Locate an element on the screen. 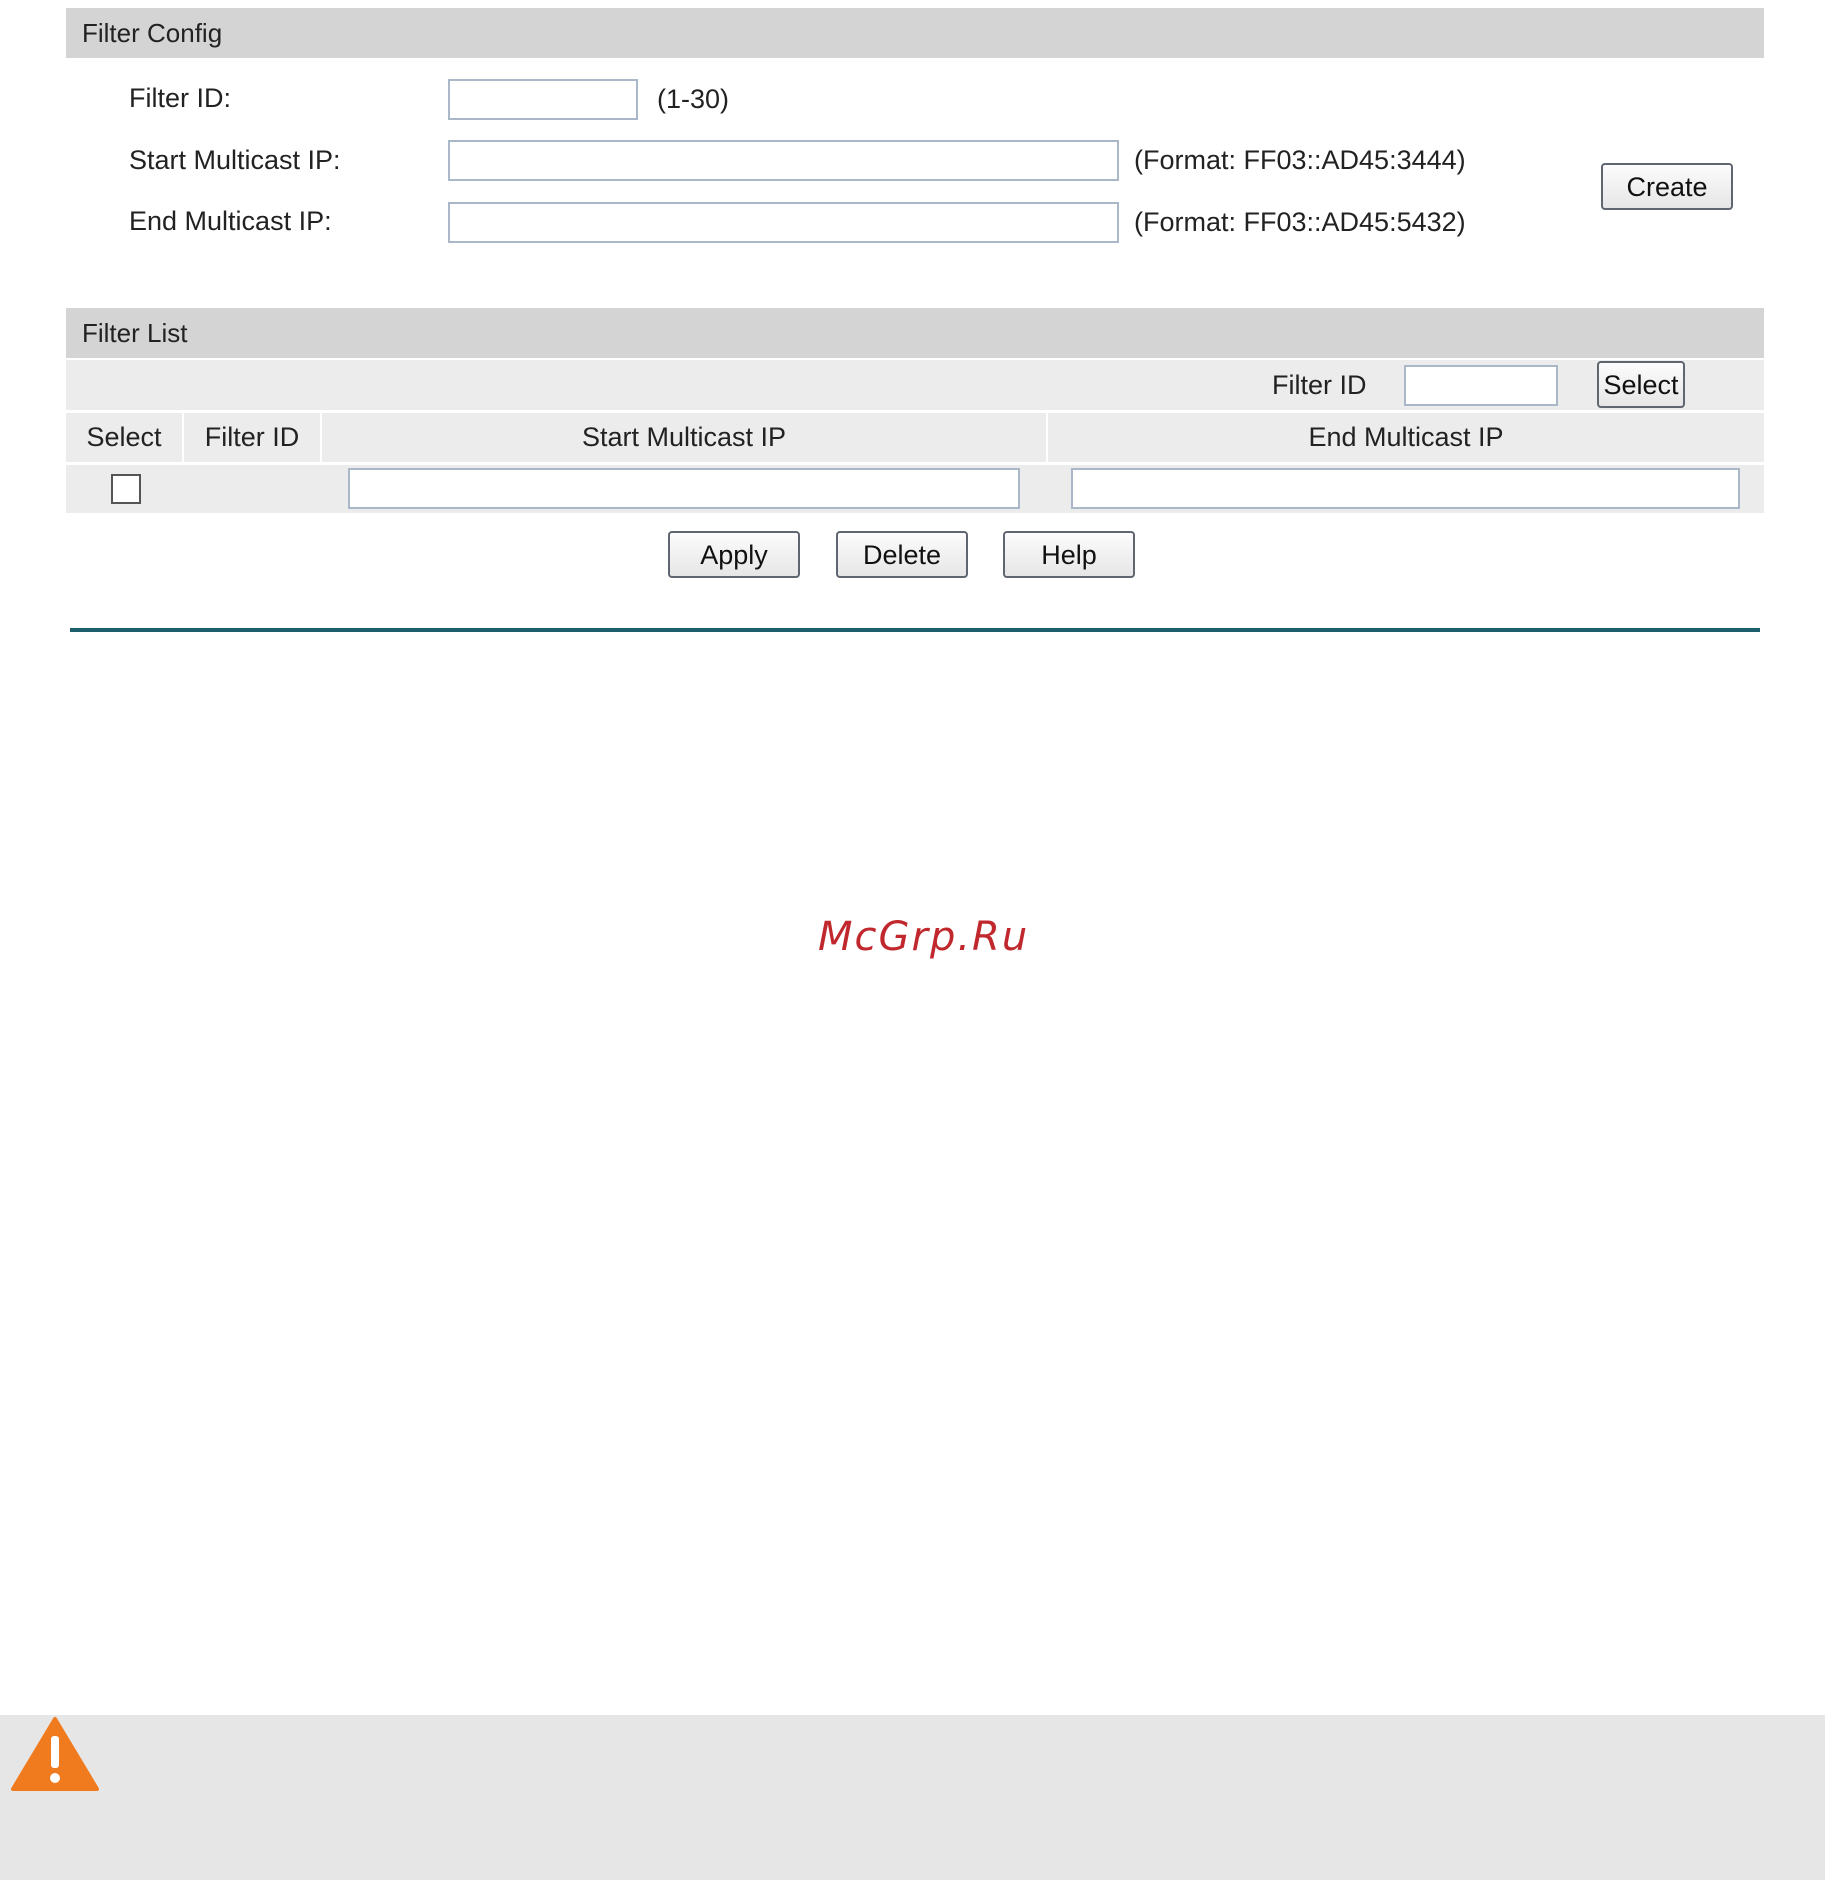 The image size is (1825, 1880). filter-id-label: Filter ID: is located at coordinates (180, 98).